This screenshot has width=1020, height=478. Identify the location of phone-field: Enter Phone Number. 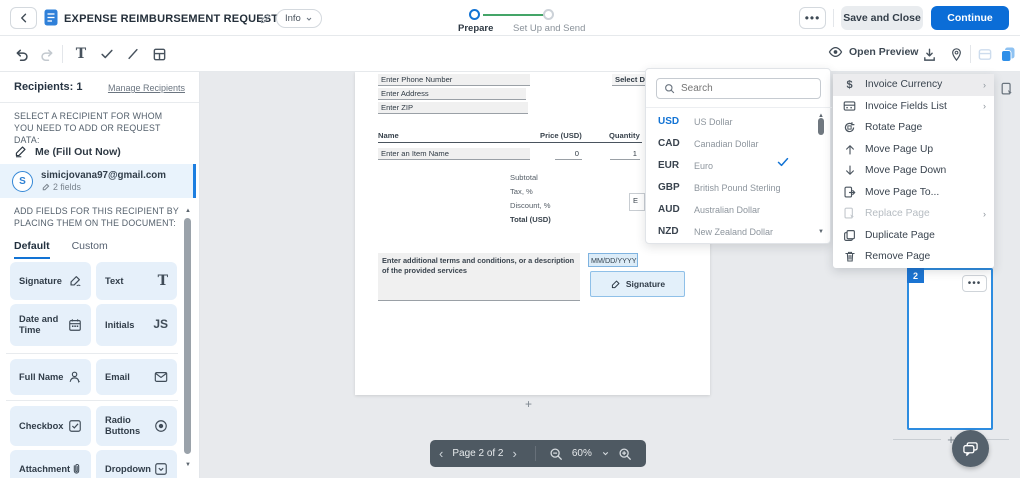
(454, 80).